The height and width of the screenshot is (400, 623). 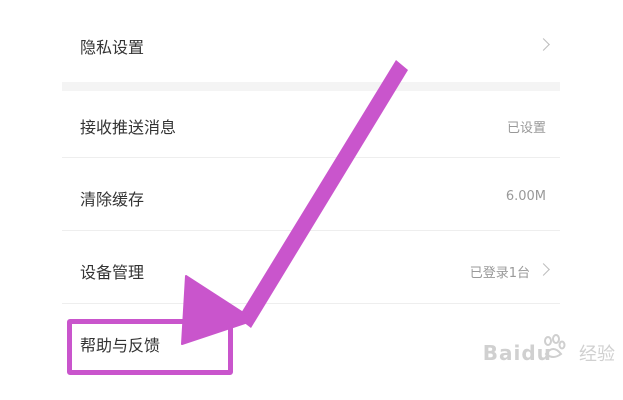 I want to click on watermark-brand: Baidu, so click(x=517, y=353).